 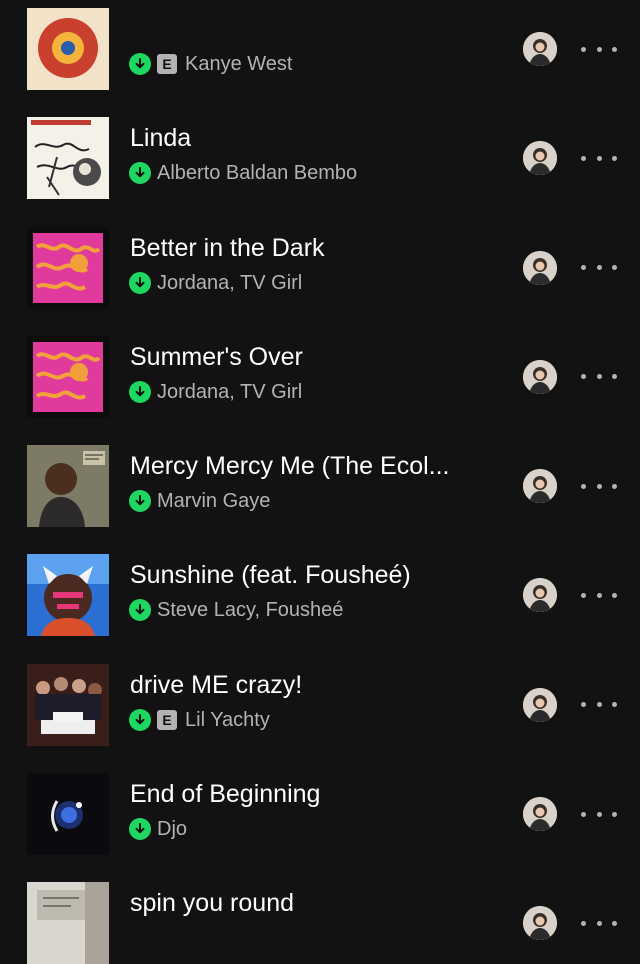 I want to click on track-artist: Alberto Baldan Bembo, so click(x=257, y=173).